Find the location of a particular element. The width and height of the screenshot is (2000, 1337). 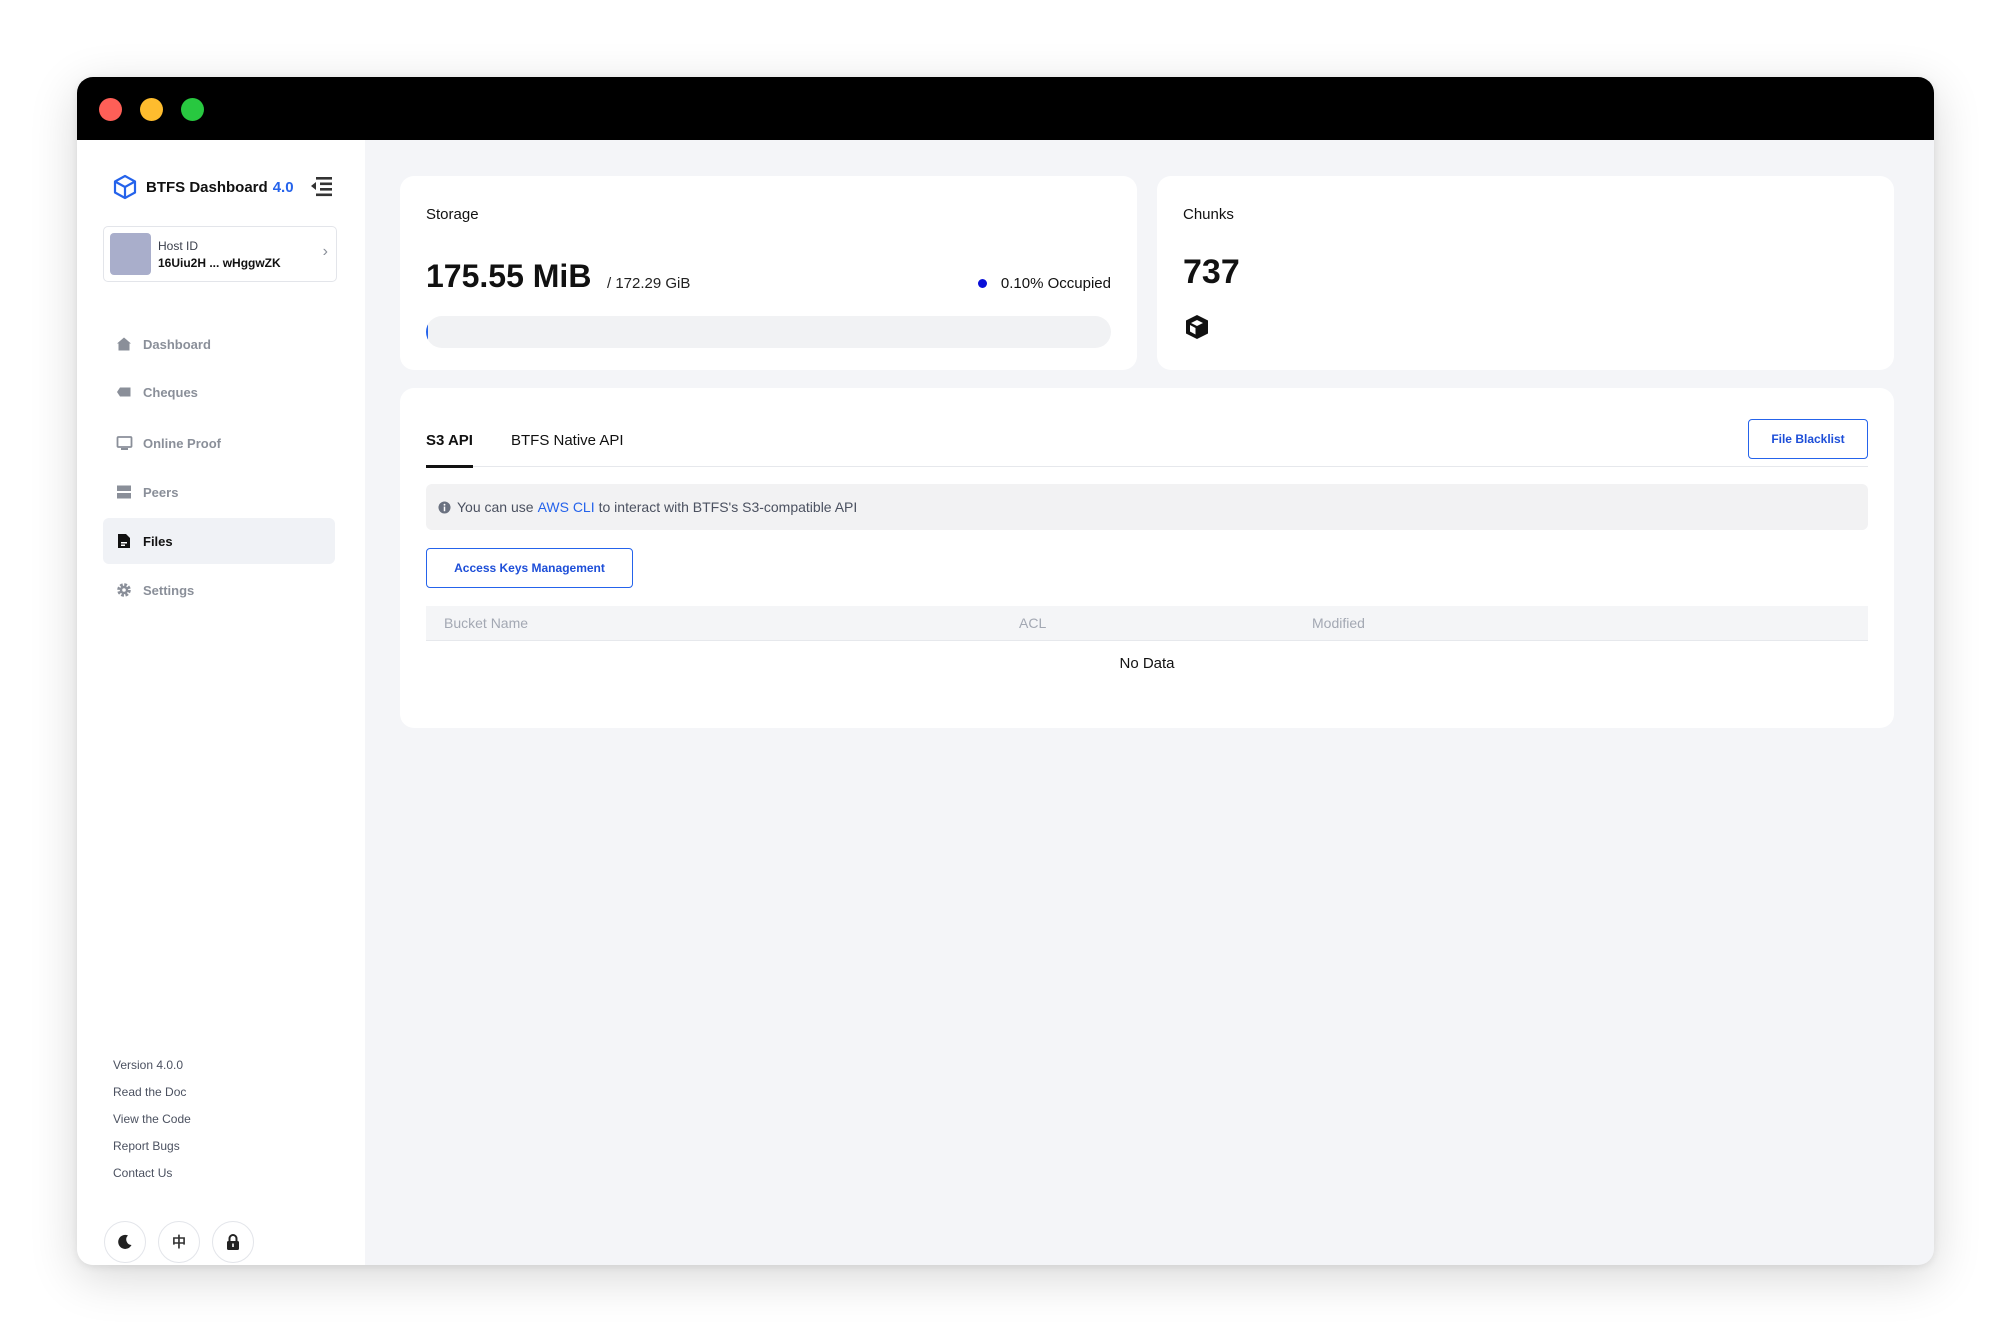

brand-version: 4.0 is located at coordinates (283, 187).